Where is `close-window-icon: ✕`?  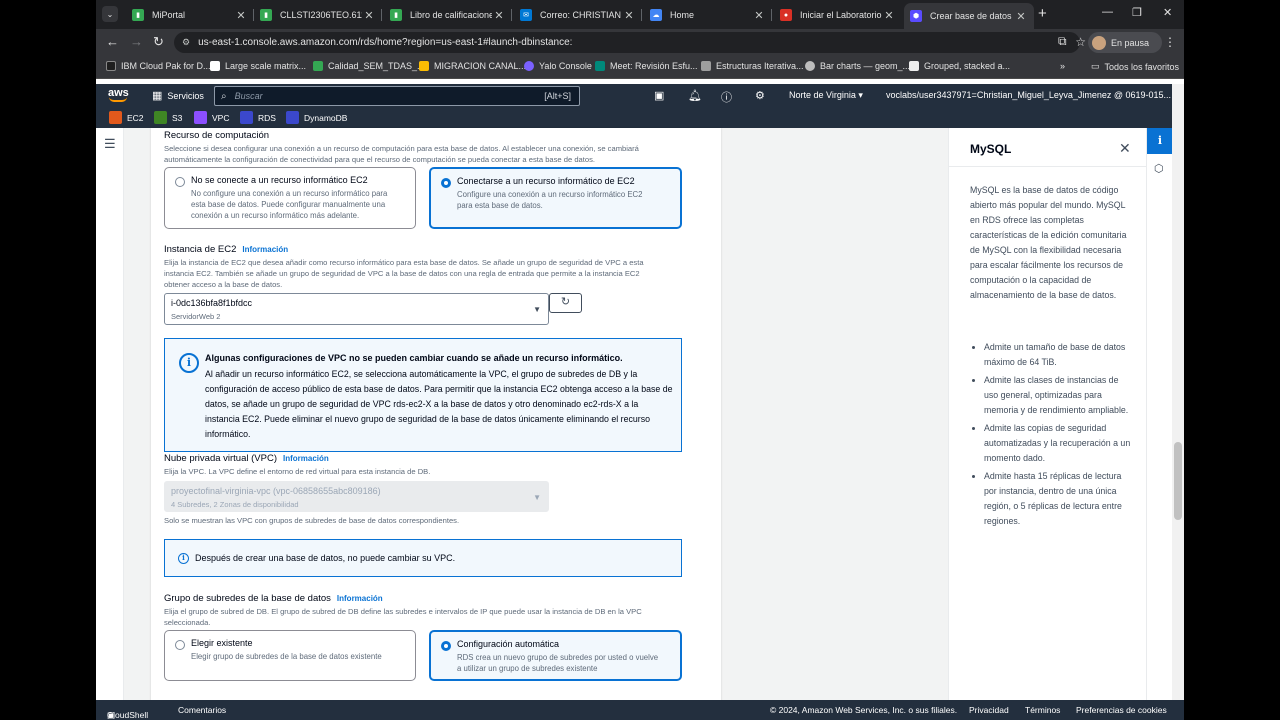 close-window-icon: ✕ is located at coordinates (1167, 12).